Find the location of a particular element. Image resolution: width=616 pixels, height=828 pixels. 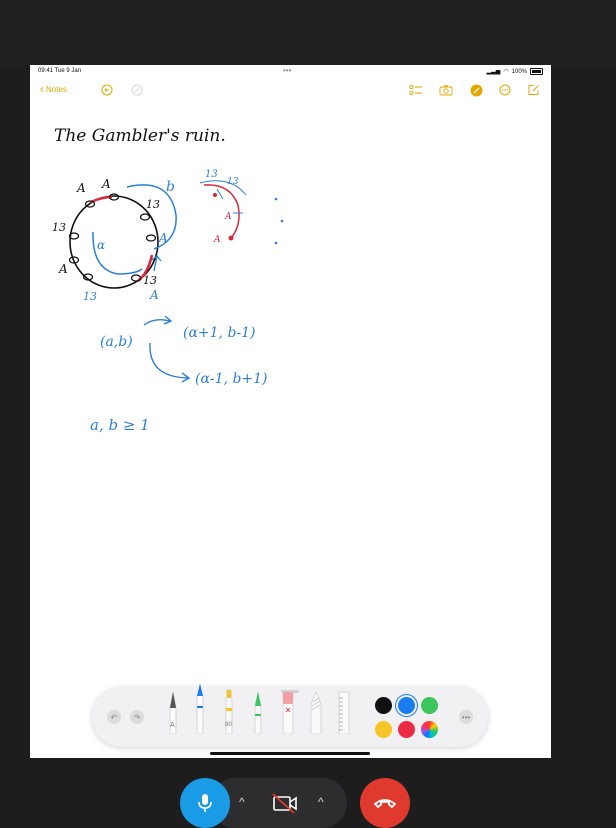

label-a3: A is located at coordinates (163, 238).